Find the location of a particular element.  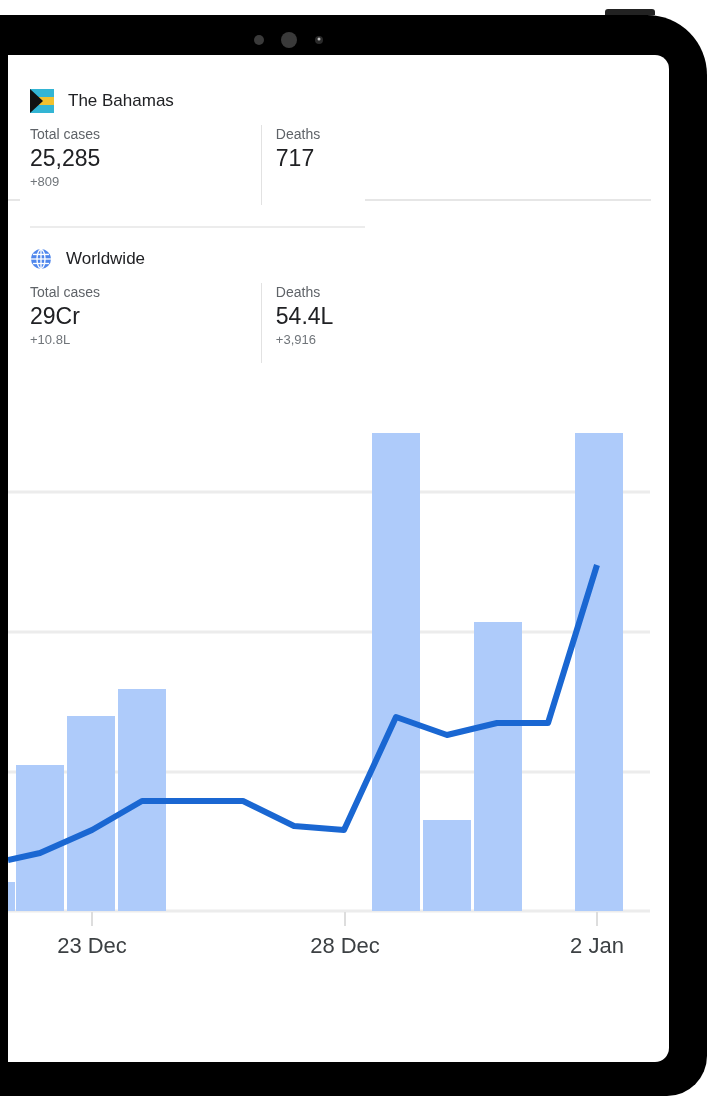

region-name: The Bahamas is located at coordinates (121, 101).